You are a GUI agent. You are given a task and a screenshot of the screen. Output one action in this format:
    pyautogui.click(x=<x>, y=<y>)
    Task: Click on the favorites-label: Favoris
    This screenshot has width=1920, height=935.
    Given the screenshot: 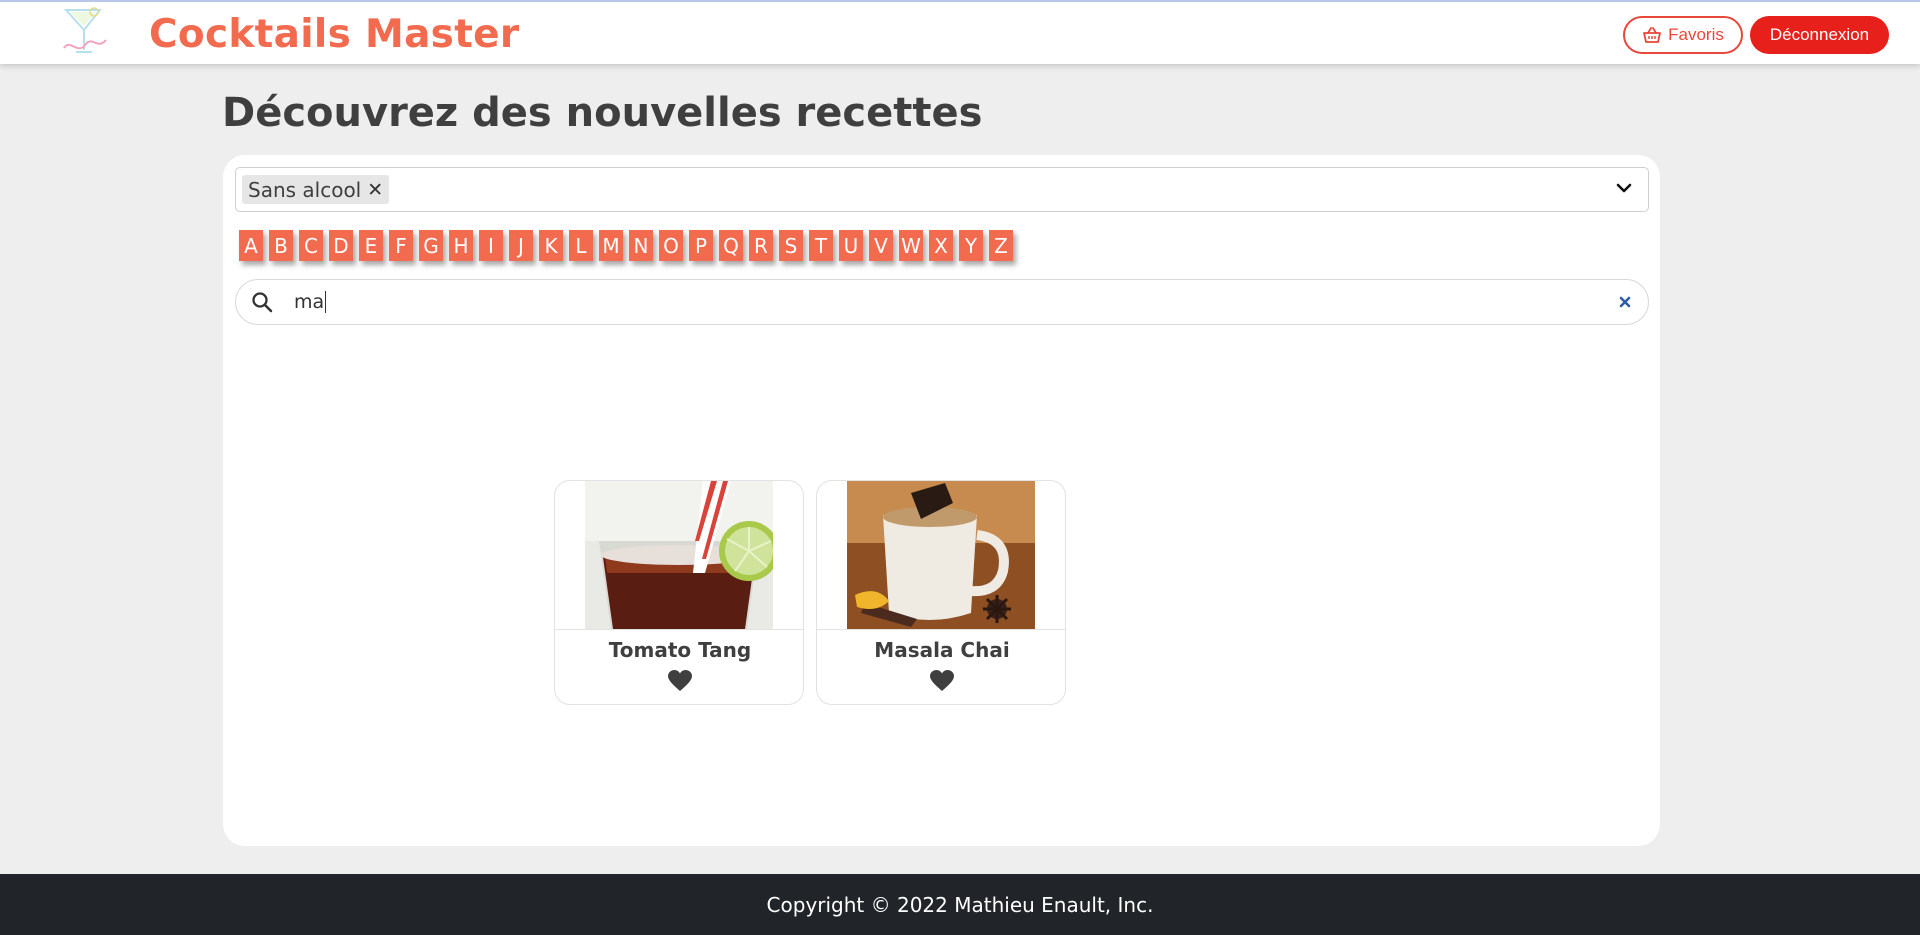 What is the action you would take?
    pyautogui.click(x=1696, y=34)
    